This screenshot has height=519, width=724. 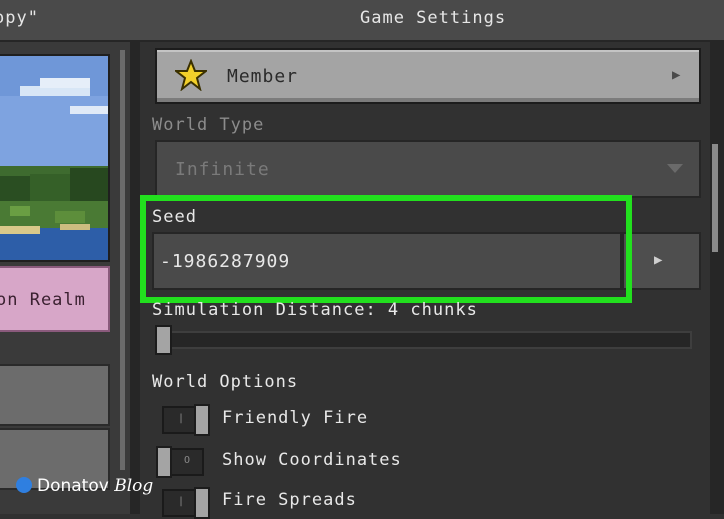 What do you see at coordinates (122, 260) in the screenshot?
I see `left-scrollbar` at bounding box center [122, 260].